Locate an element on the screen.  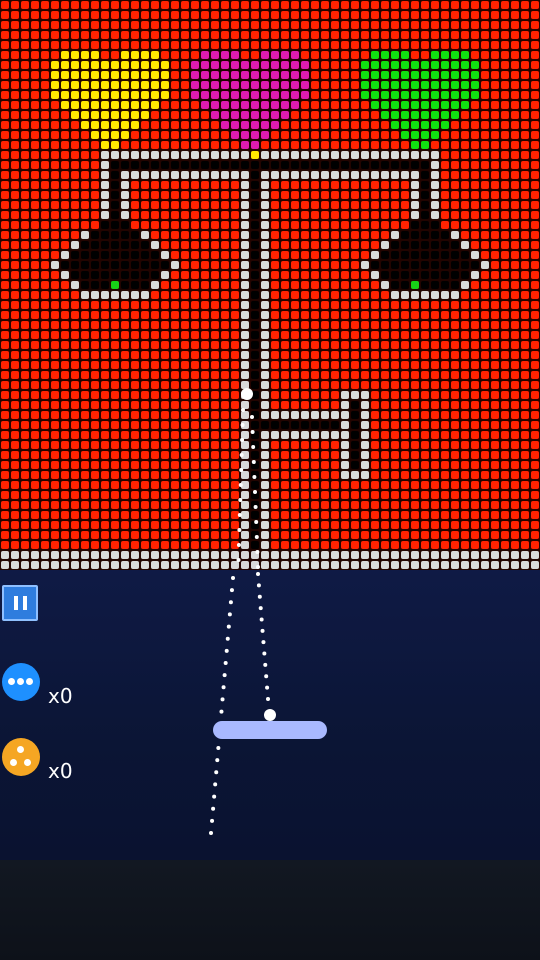
multi-ball-dot is located at coordinates (20, 681).